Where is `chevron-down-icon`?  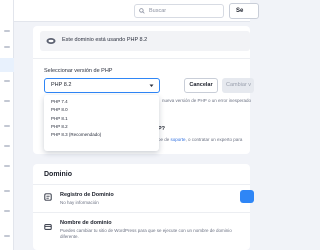
chevron-down-icon is located at coordinates (151, 85).